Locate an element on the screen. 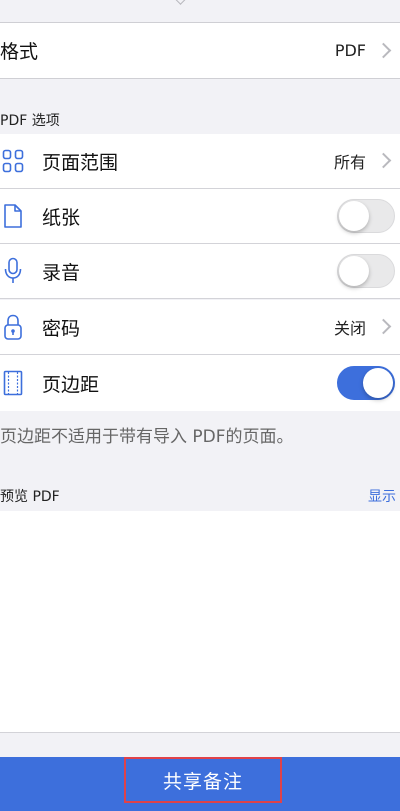 The height and width of the screenshot is (811, 400). paper-toggle is located at coordinates (366, 216).